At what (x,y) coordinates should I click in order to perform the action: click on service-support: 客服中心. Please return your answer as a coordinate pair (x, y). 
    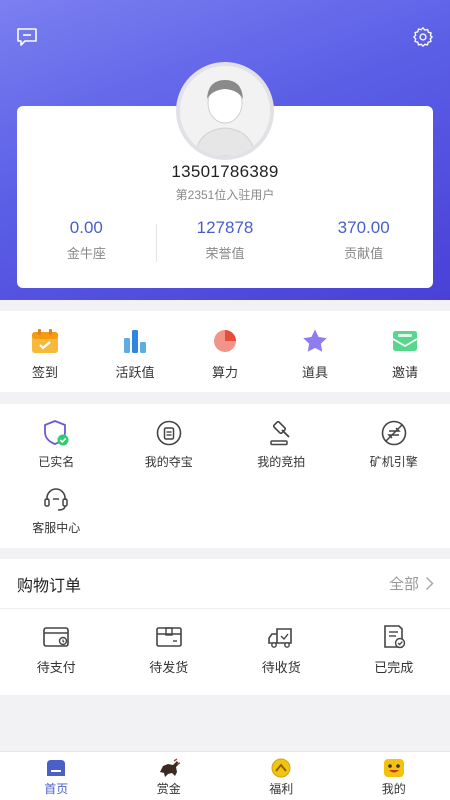
    Looking at the image, I should click on (56, 503).